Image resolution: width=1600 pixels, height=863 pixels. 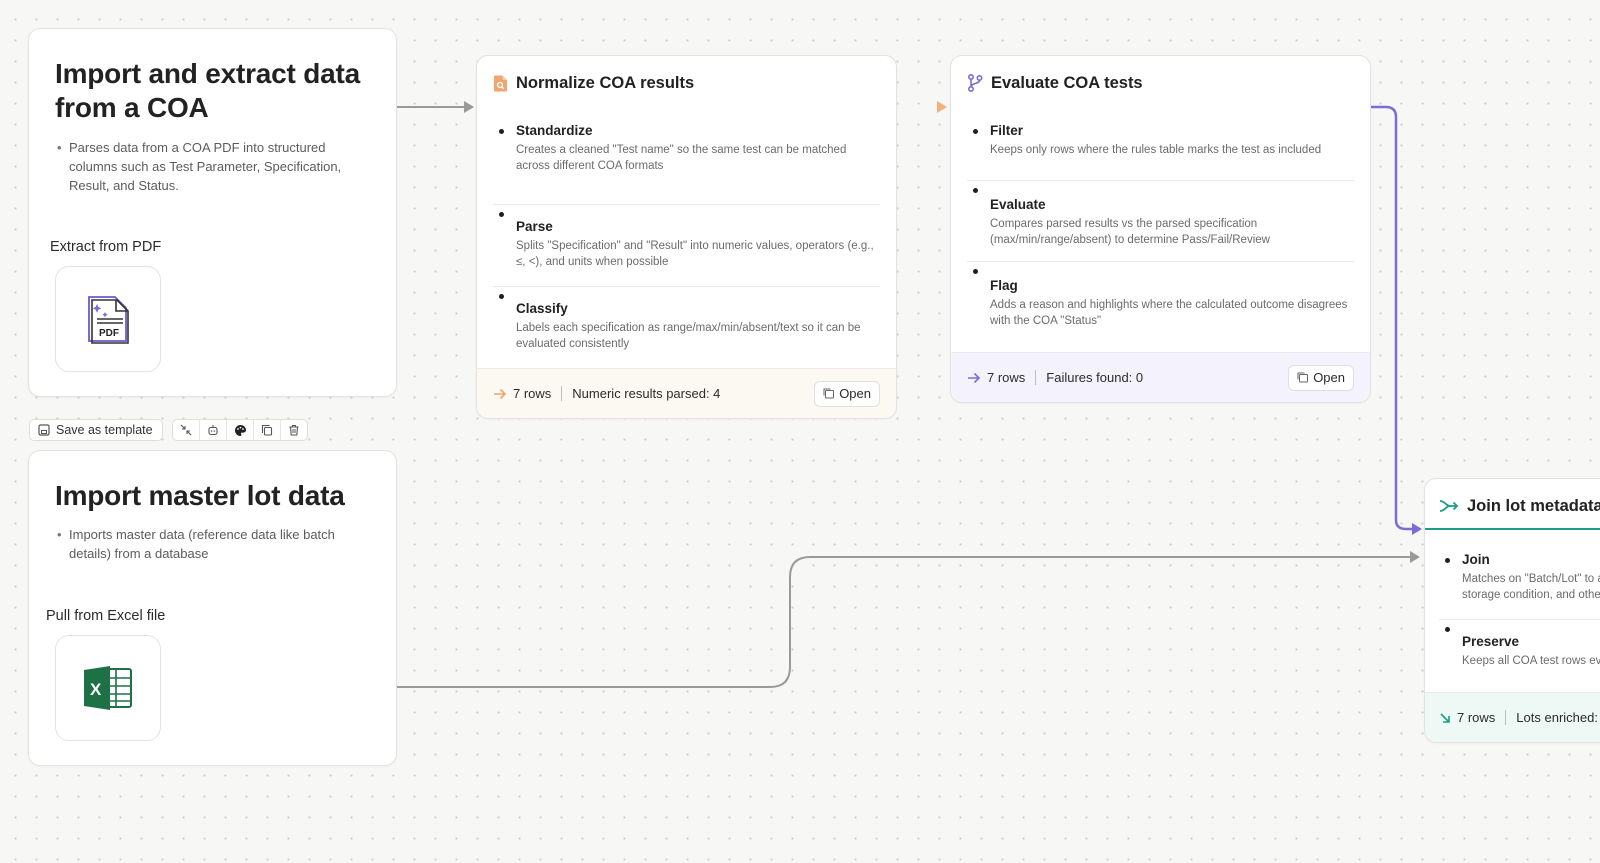 I want to click on pdf-input-tile: PDF, so click(x=108, y=319).